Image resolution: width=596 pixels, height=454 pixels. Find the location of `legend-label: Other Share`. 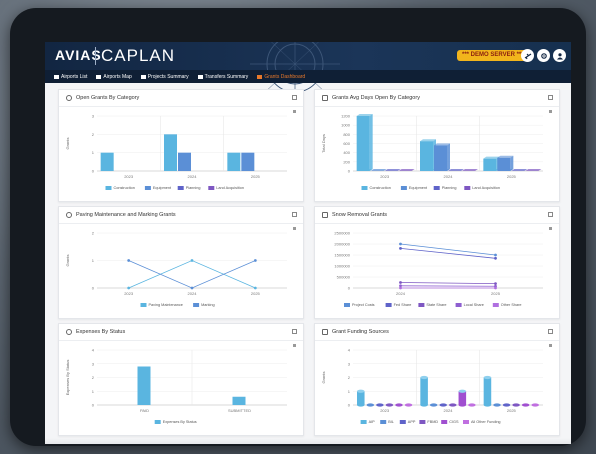

legend-label: Other Share is located at coordinates (511, 305).